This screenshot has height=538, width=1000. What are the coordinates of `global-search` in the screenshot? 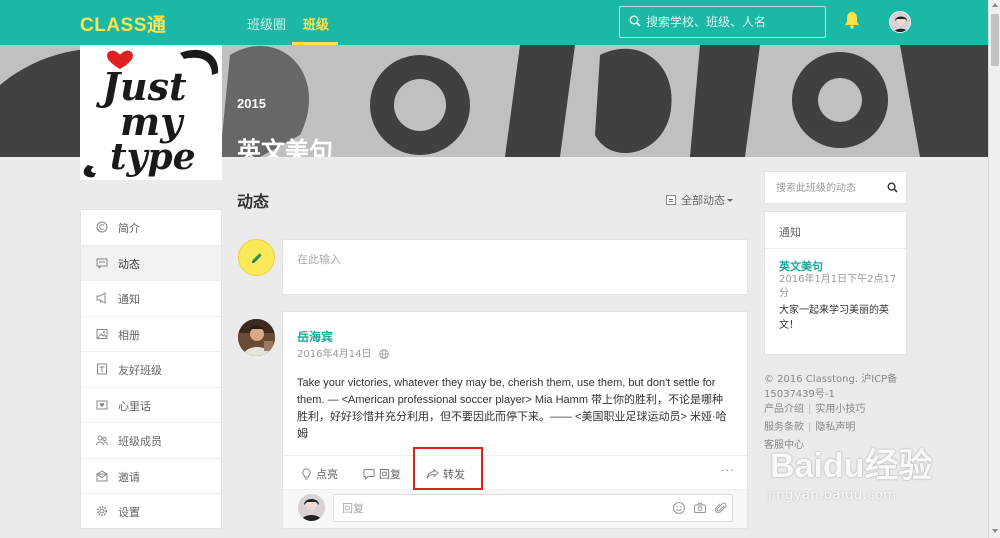 It's located at (722, 22).